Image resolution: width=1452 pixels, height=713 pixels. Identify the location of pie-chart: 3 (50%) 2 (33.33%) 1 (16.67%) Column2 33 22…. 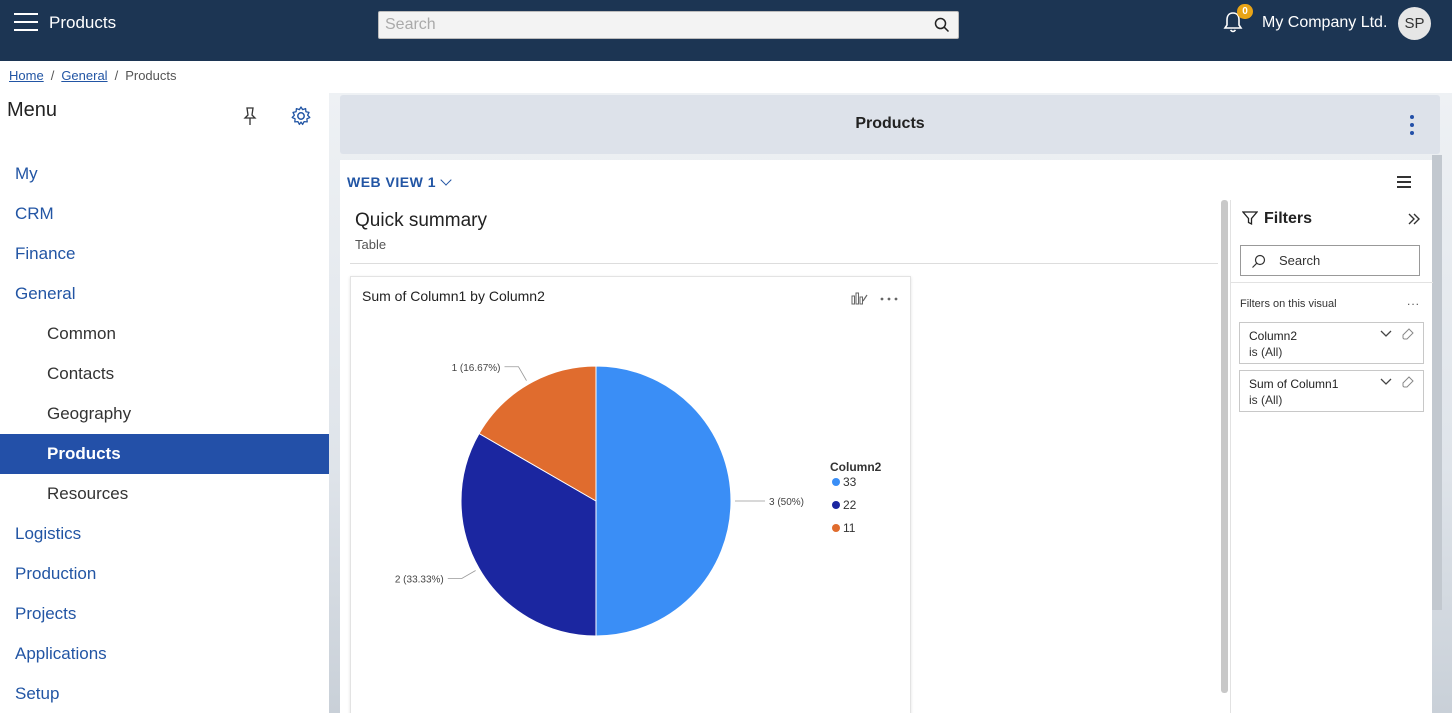
(638, 500).